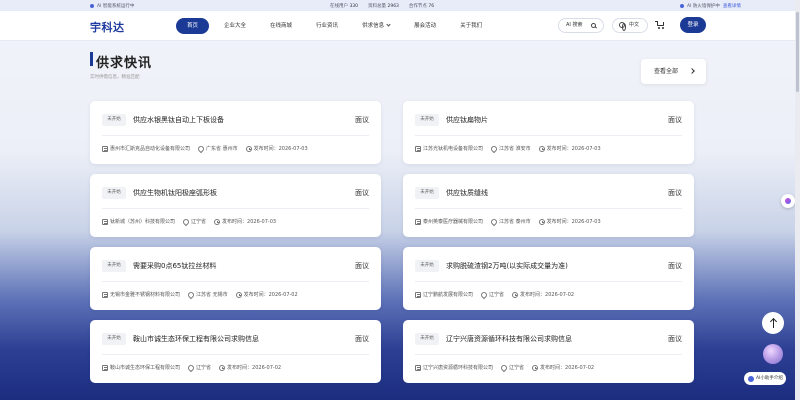 The width and height of the screenshot is (800, 400). Describe the element at coordinates (449, 148) in the screenshot. I see `company-info: 江苏光钛机电设备有限公司` at that location.